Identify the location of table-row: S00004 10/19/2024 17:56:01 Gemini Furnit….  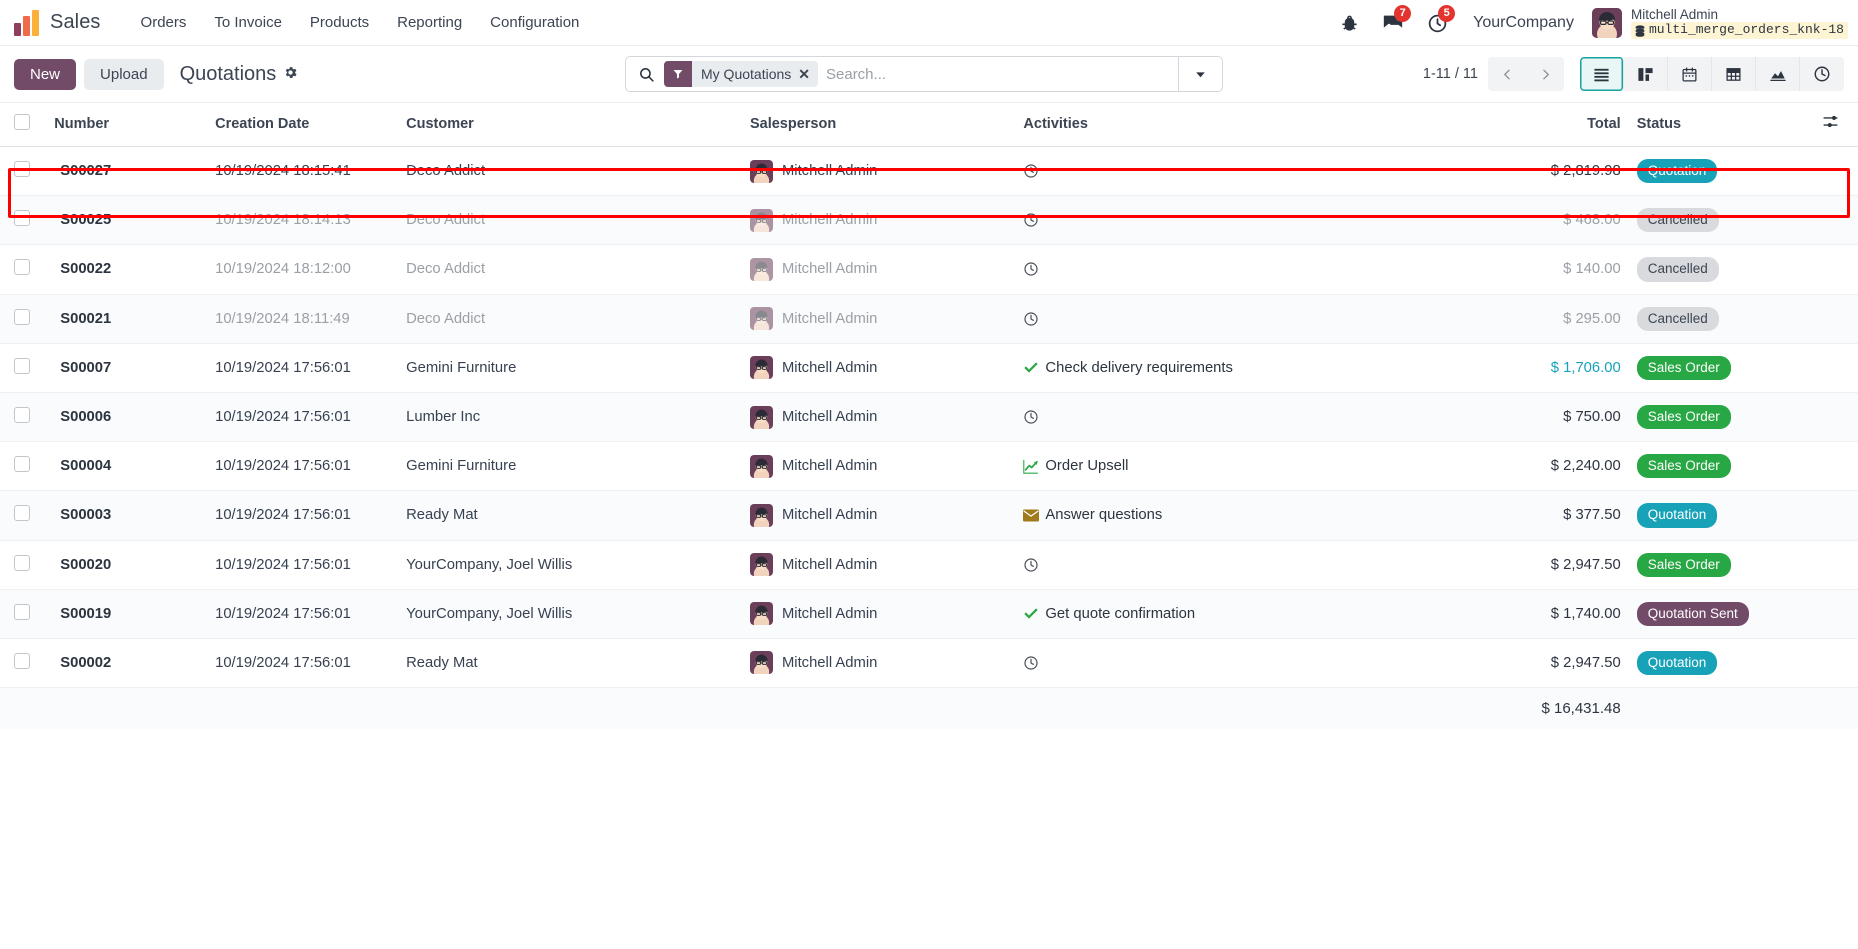
(929, 466).